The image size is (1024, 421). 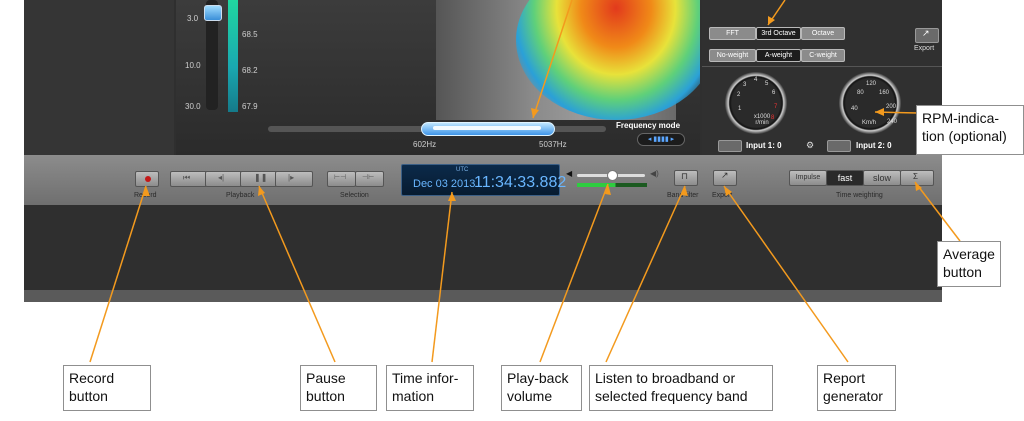 What do you see at coordinates (430, 388) in the screenshot?
I see `callout-time: Time infor- mation` at bounding box center [430, 388].